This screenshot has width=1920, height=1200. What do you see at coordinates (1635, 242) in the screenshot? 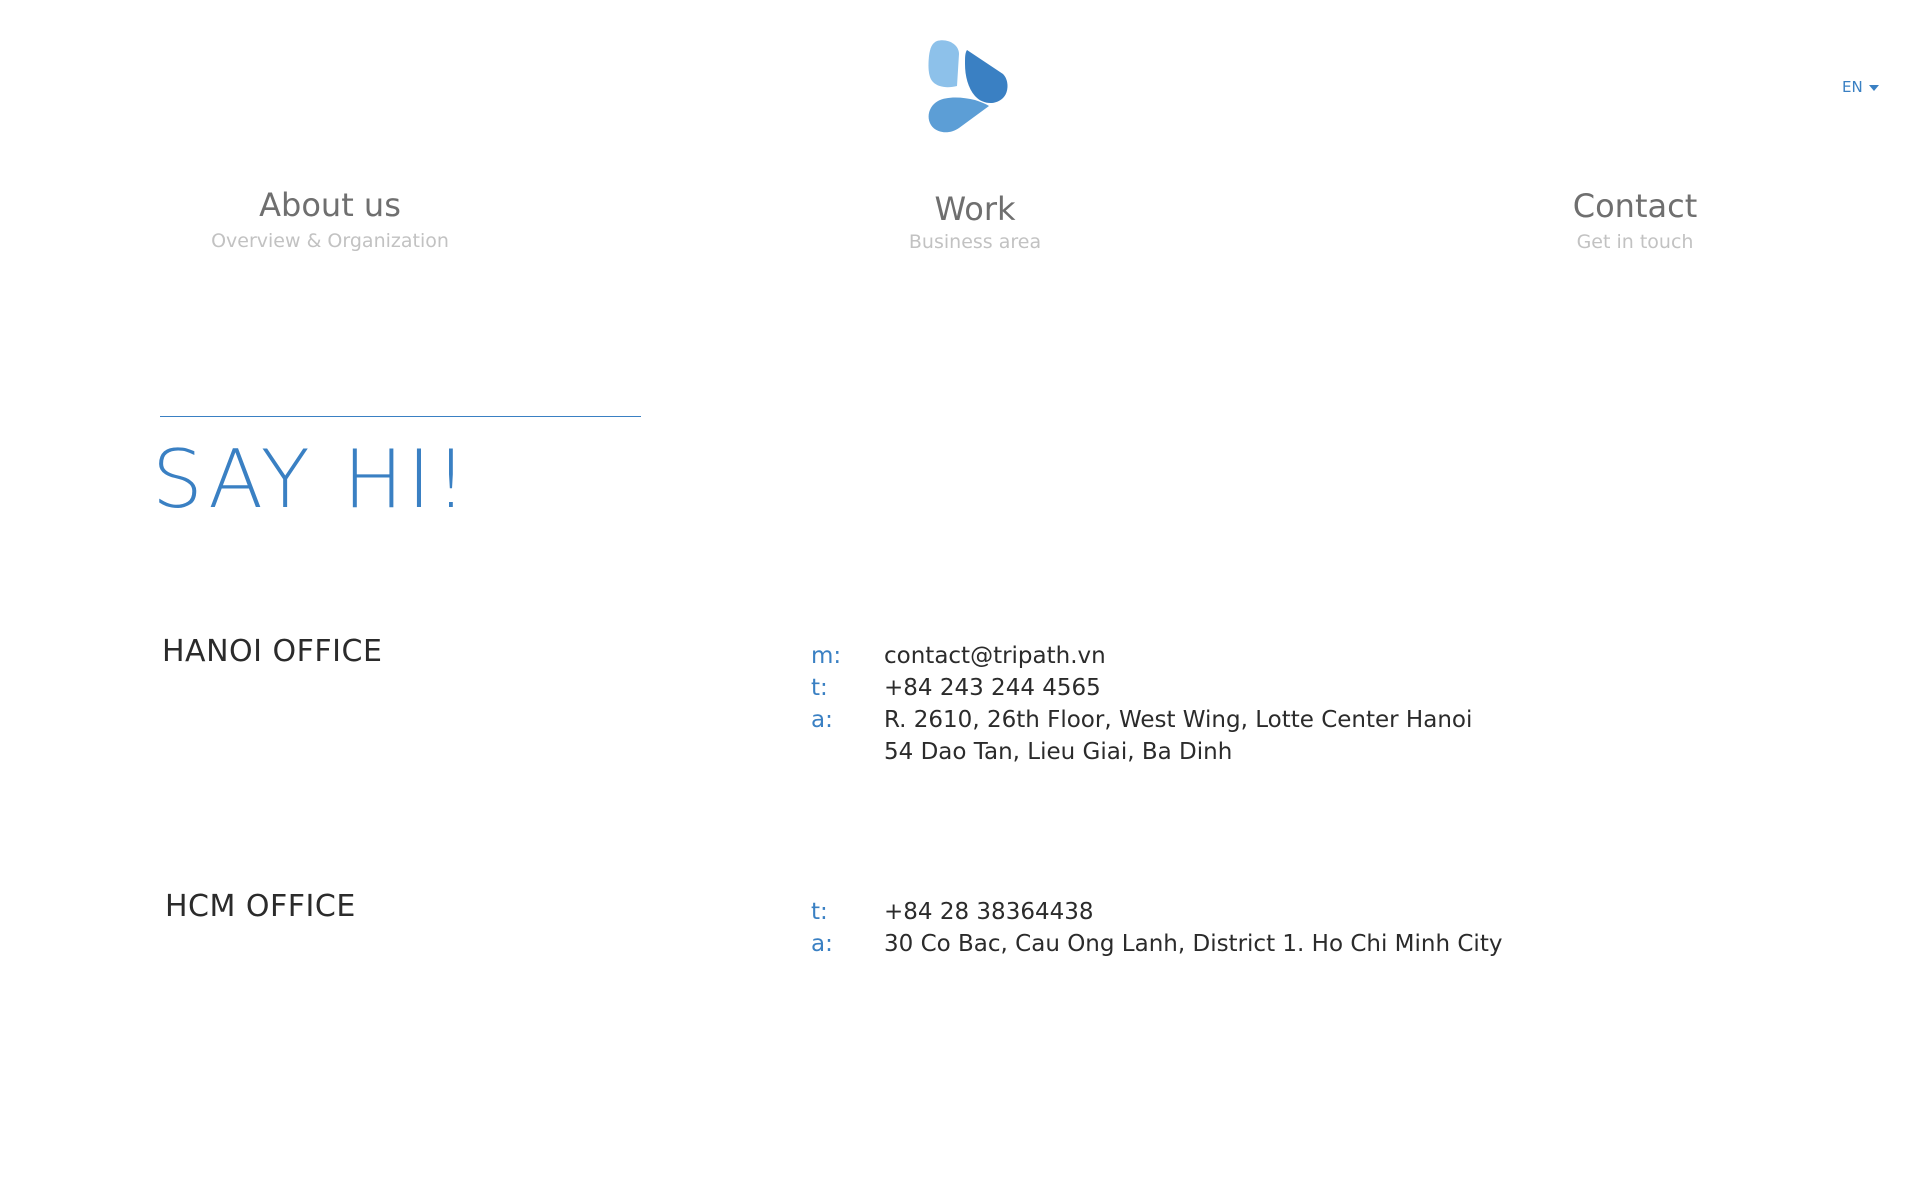
I see `nav-contact-subtitle: Get in touch` at bounding box center [1635, 242].